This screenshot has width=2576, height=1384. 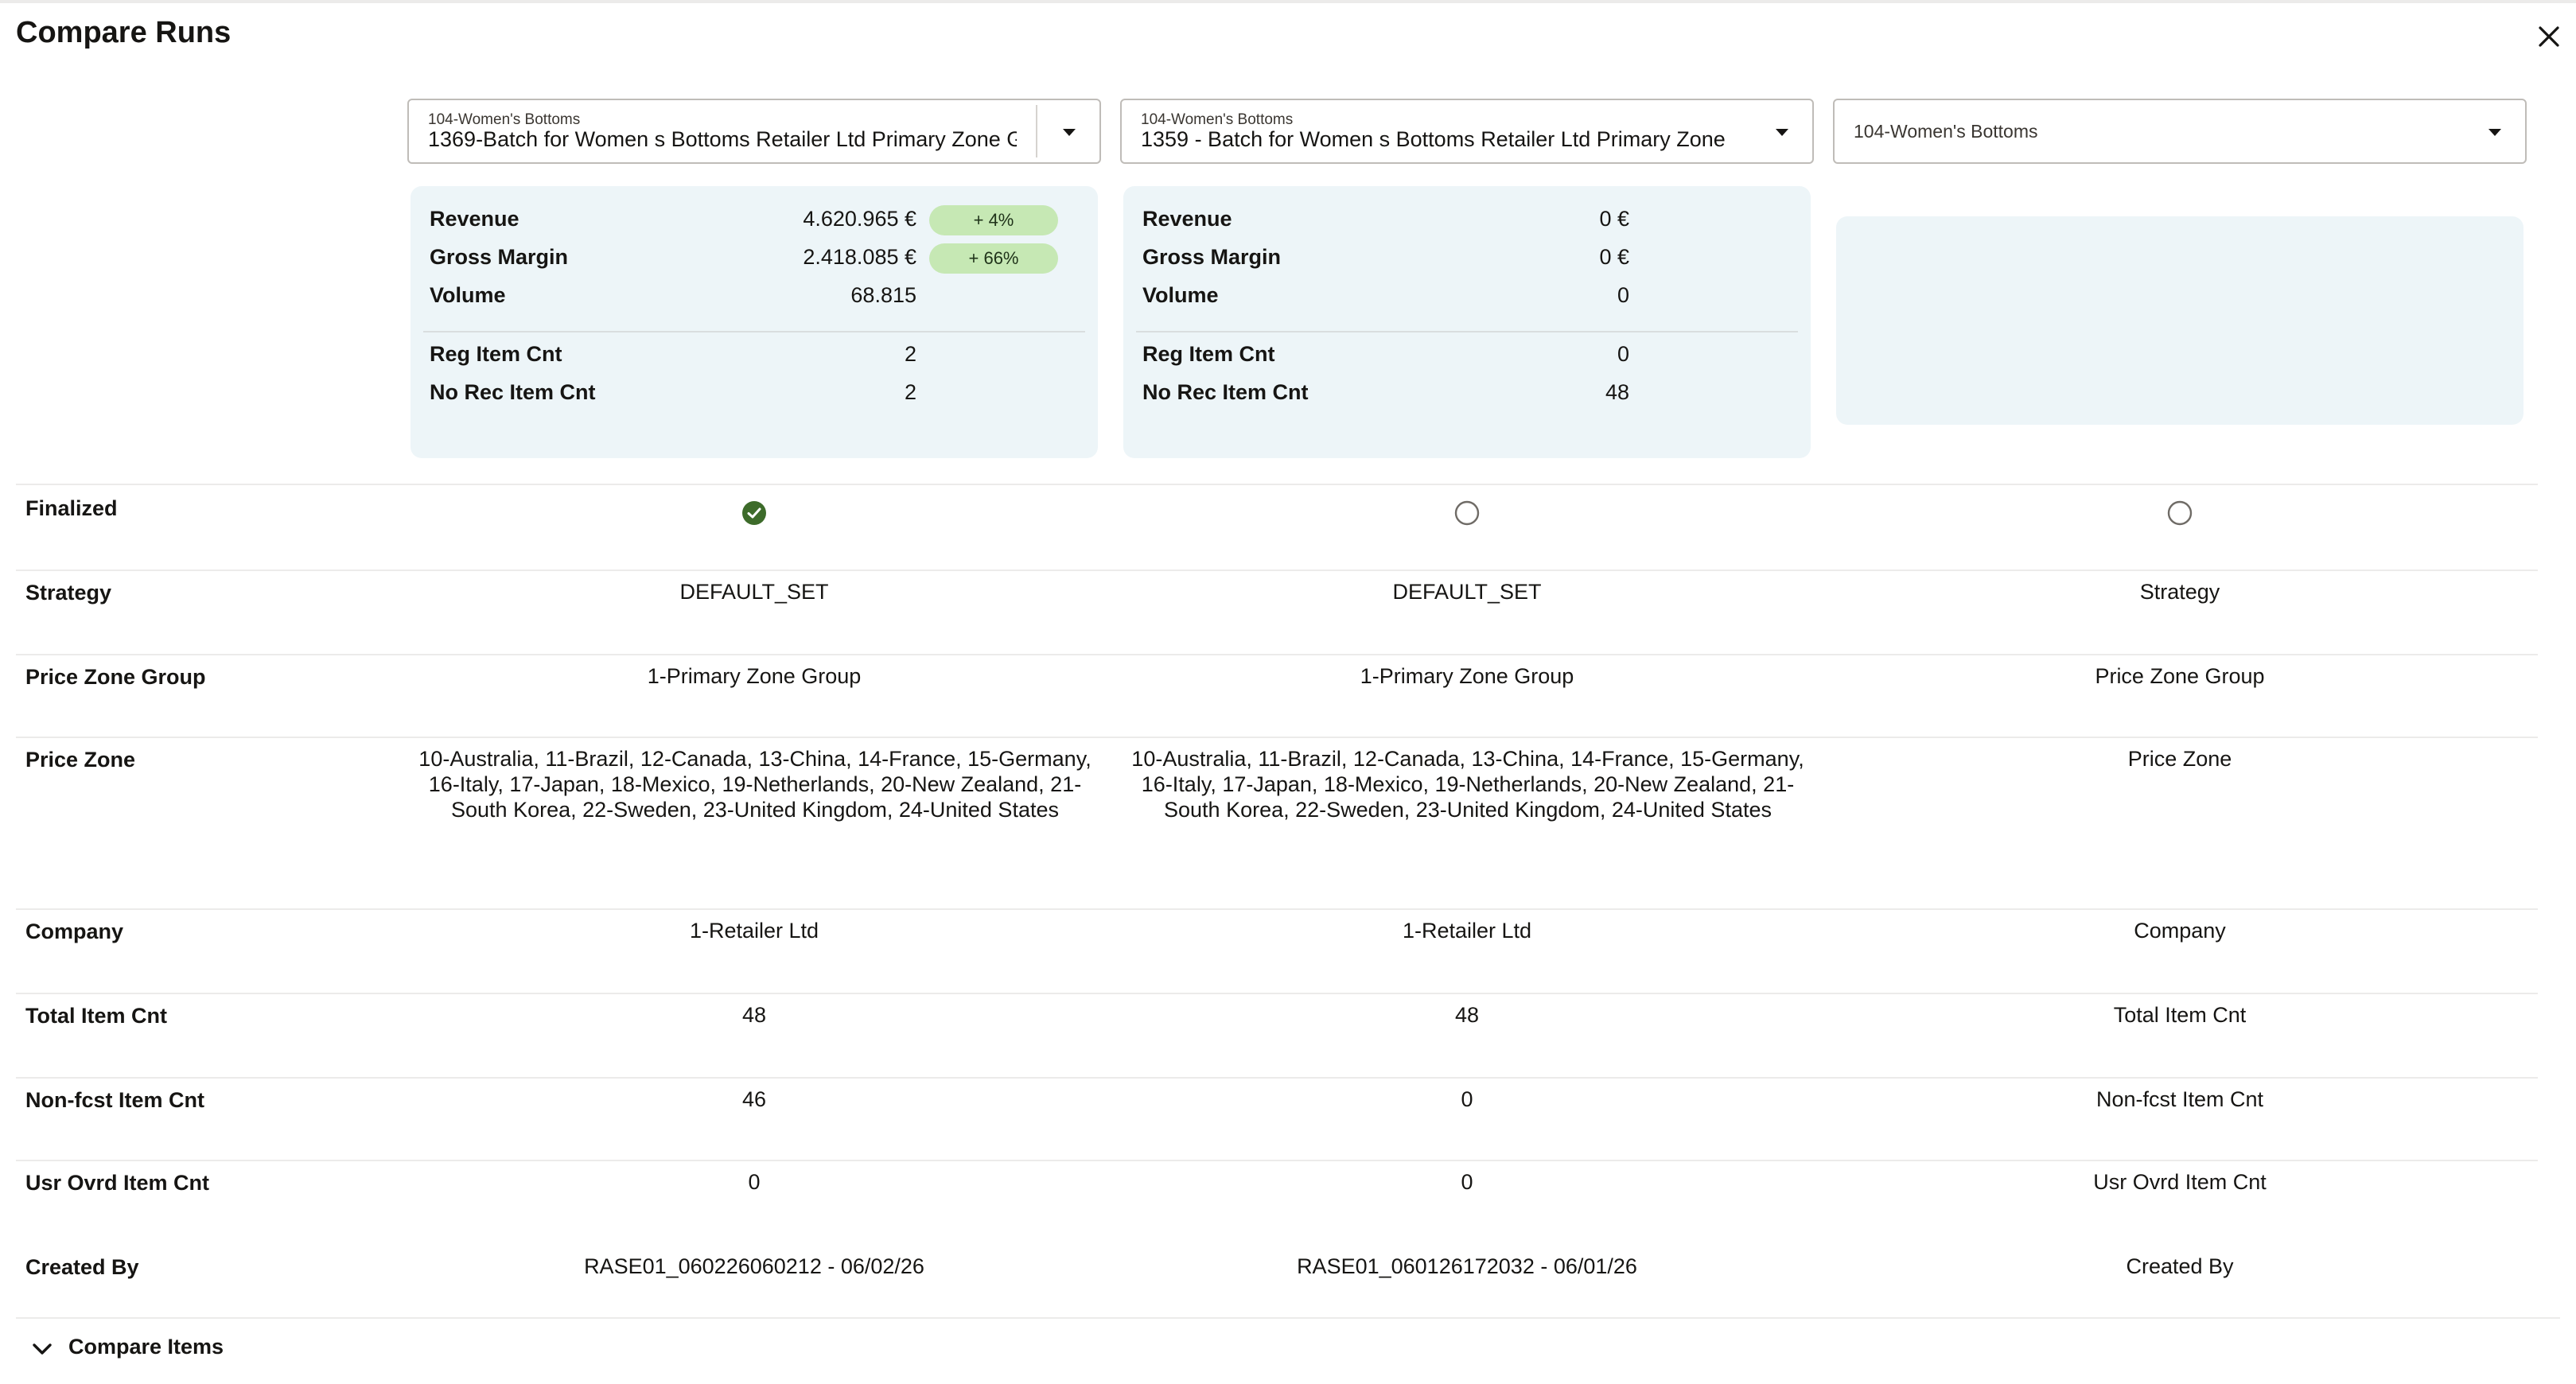 I want to click on reg-item-cnt-value: 0, so click(x=1623, y=354).